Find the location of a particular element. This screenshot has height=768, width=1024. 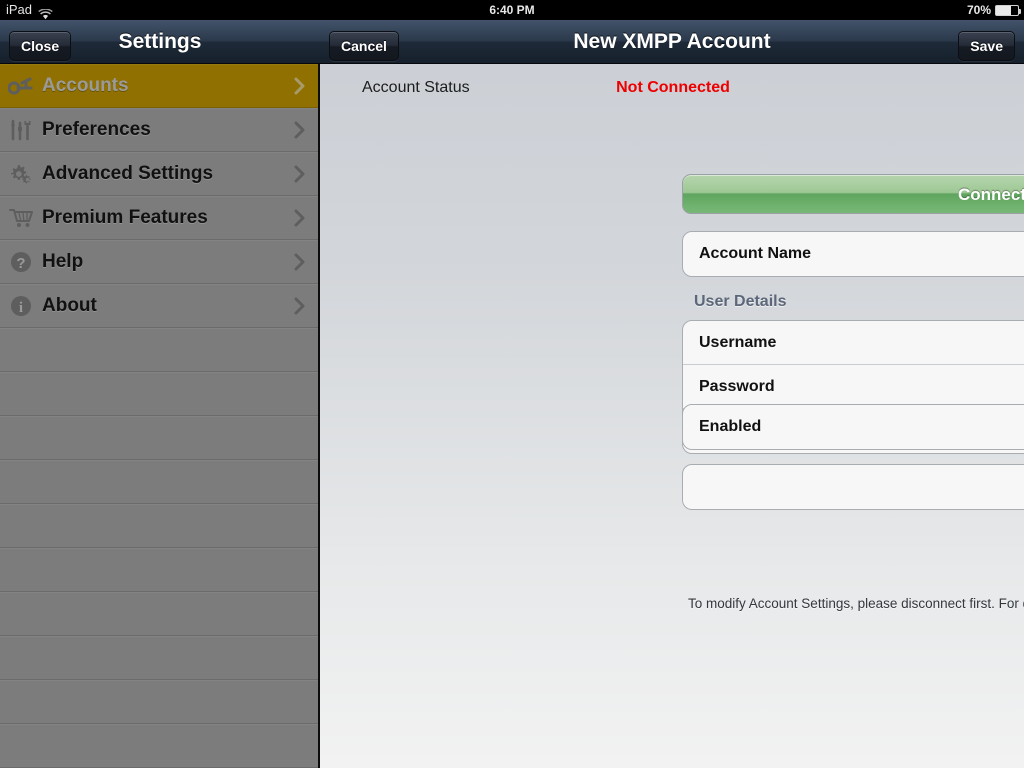

sidebar-item-label: Preferences is located at coordinates (96, 129).